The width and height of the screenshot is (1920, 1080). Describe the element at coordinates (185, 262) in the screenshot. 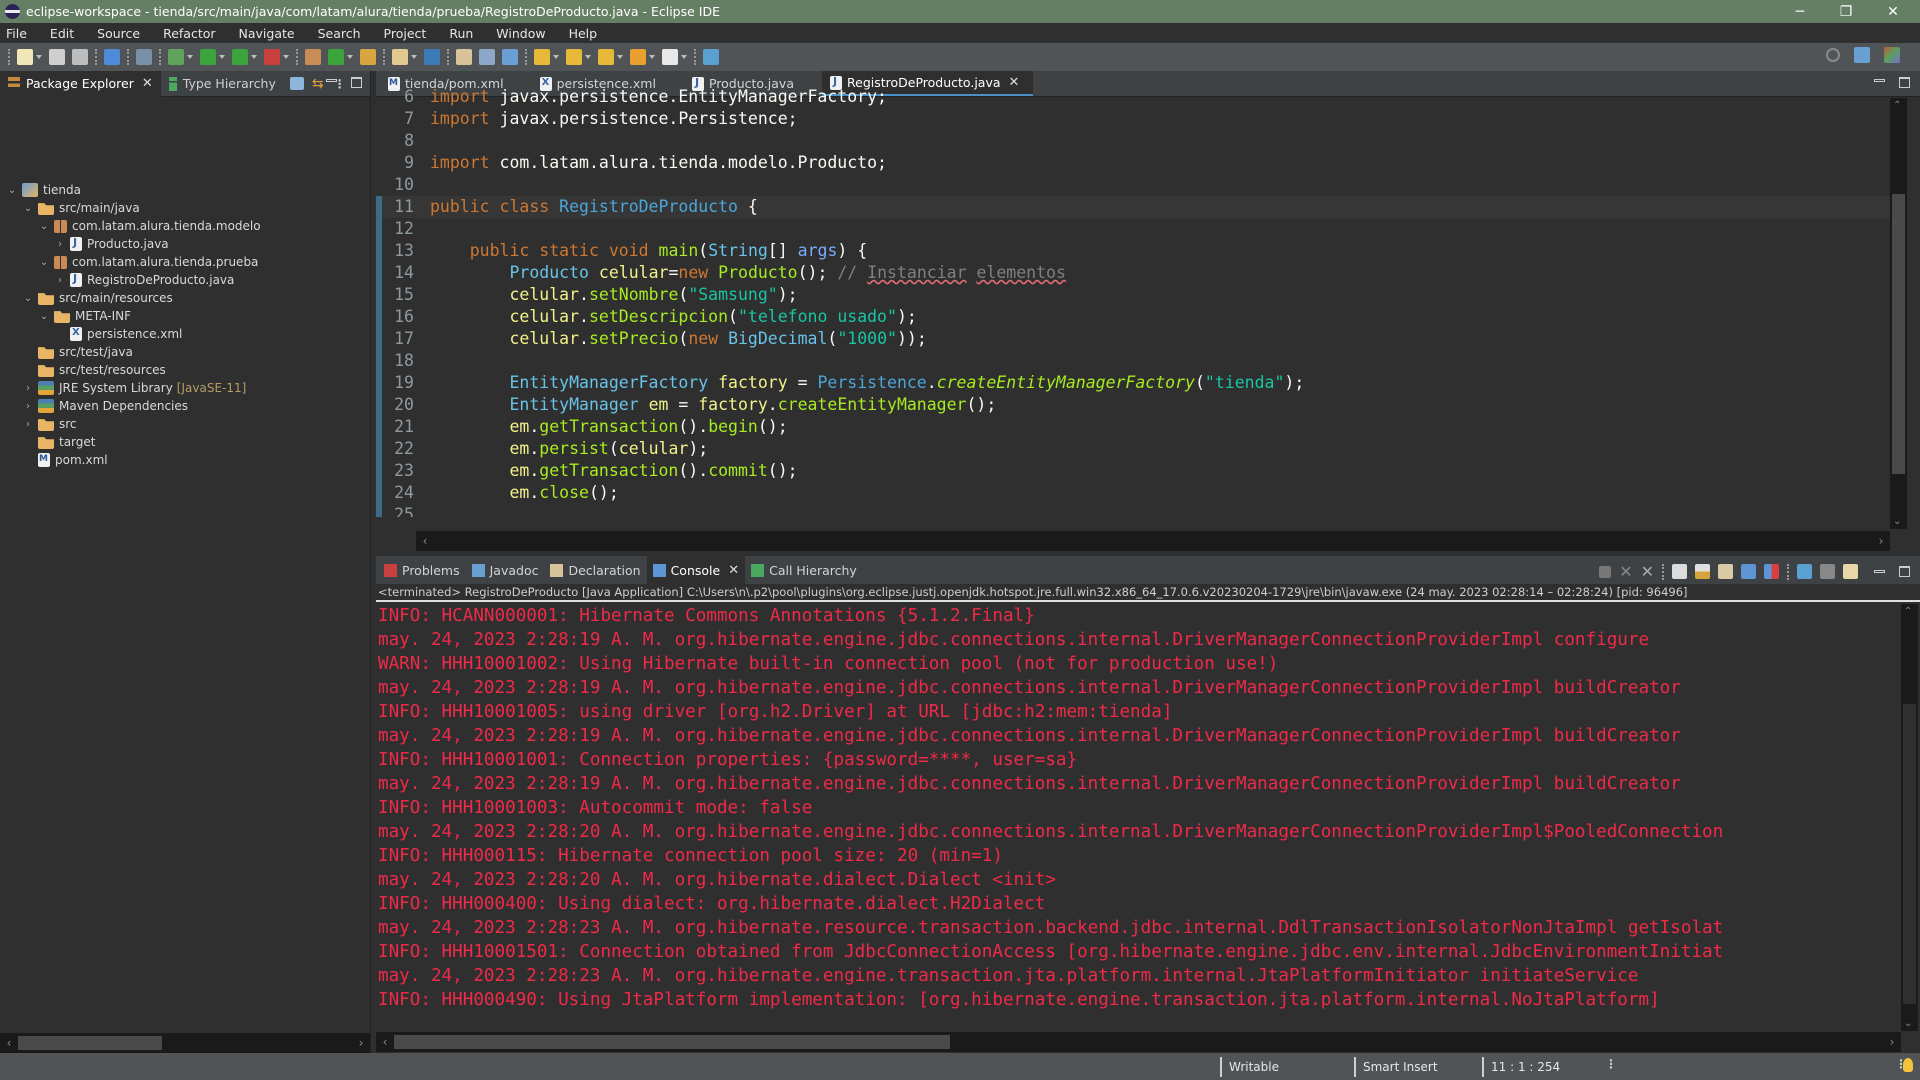

I see `tree-item: ⌄ com.latam.alura.tienda.prueba` at that location.